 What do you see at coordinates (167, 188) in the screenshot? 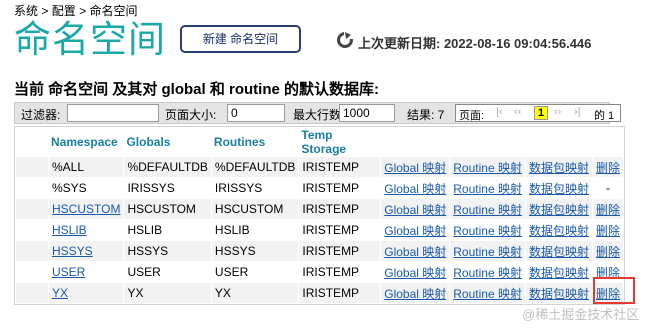
I see `globals-cell: IRISSYS` at bounding box center [167, 188].